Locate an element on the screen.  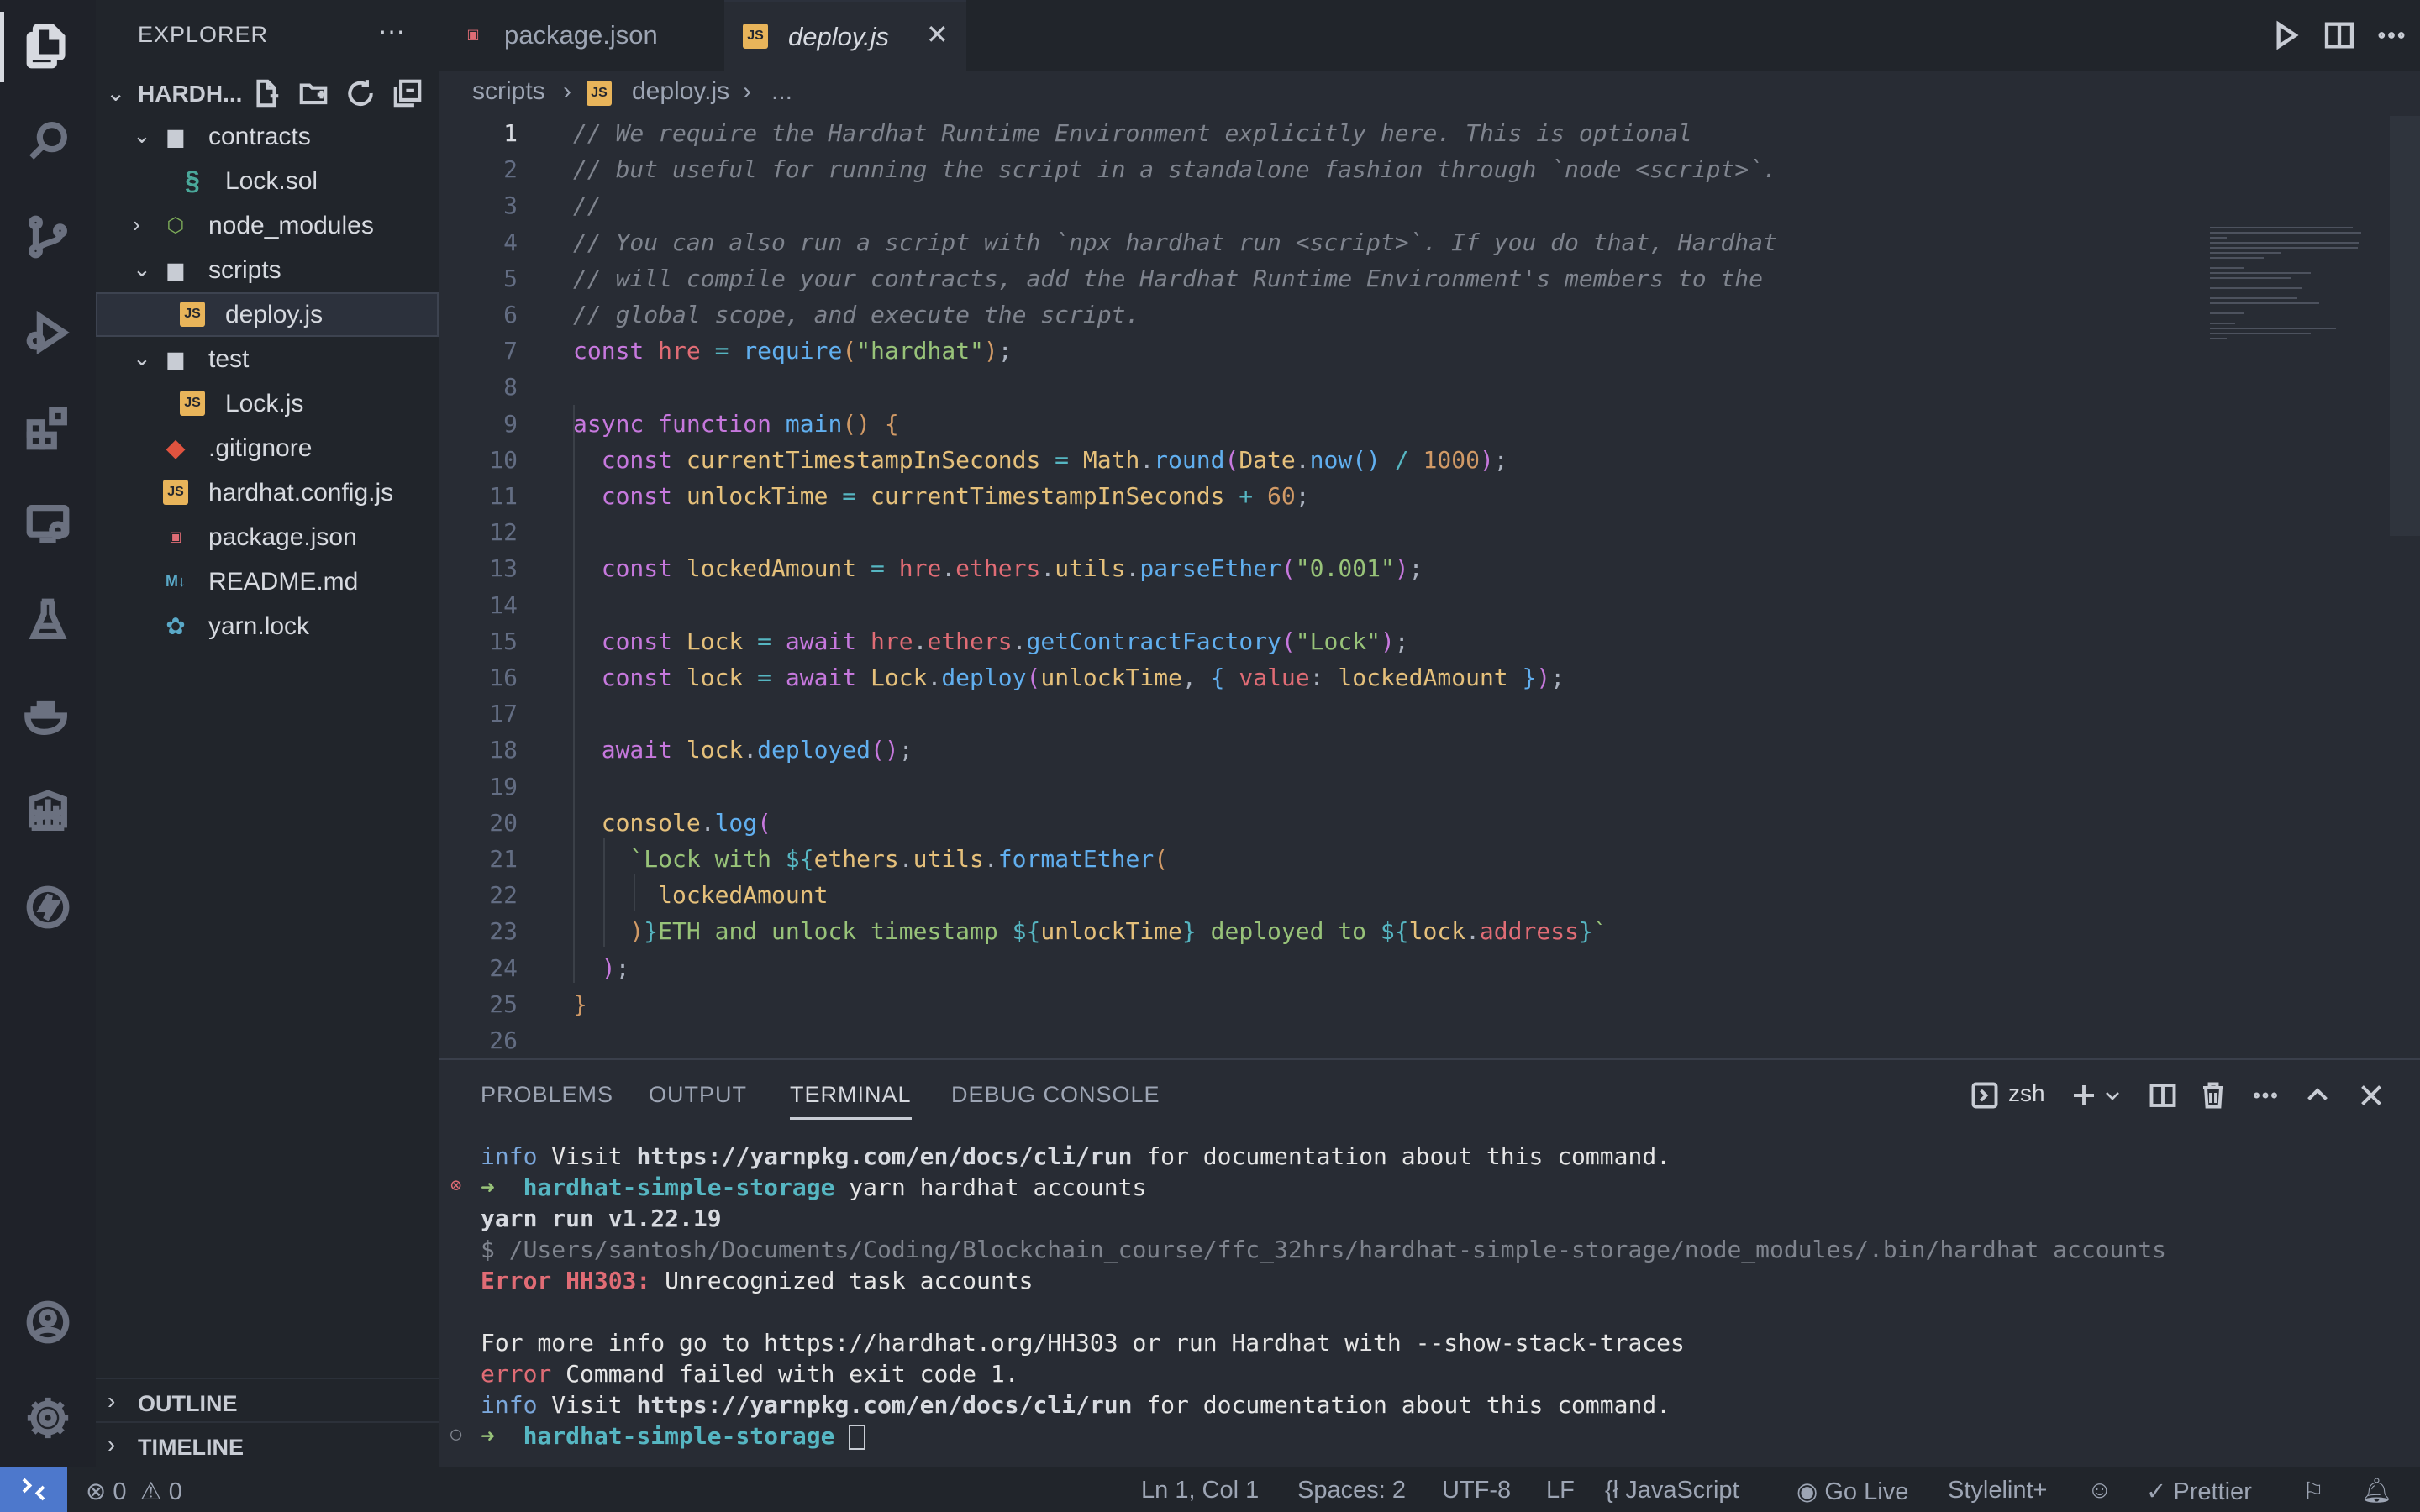
outline-section: › OUTLINE is located at coordinates (268, 1399).